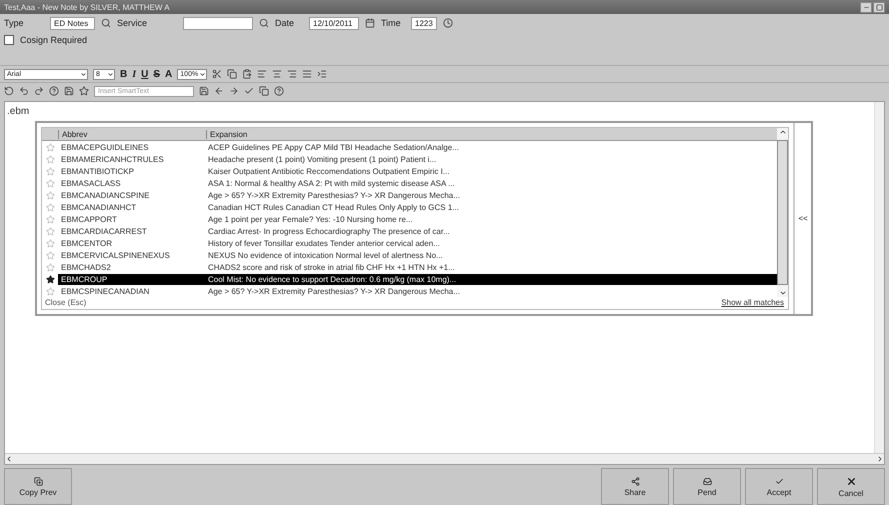 The height and width of the screenshot is (505, 889). I want to click on cancel-button: Cancel, so click(851, 486).